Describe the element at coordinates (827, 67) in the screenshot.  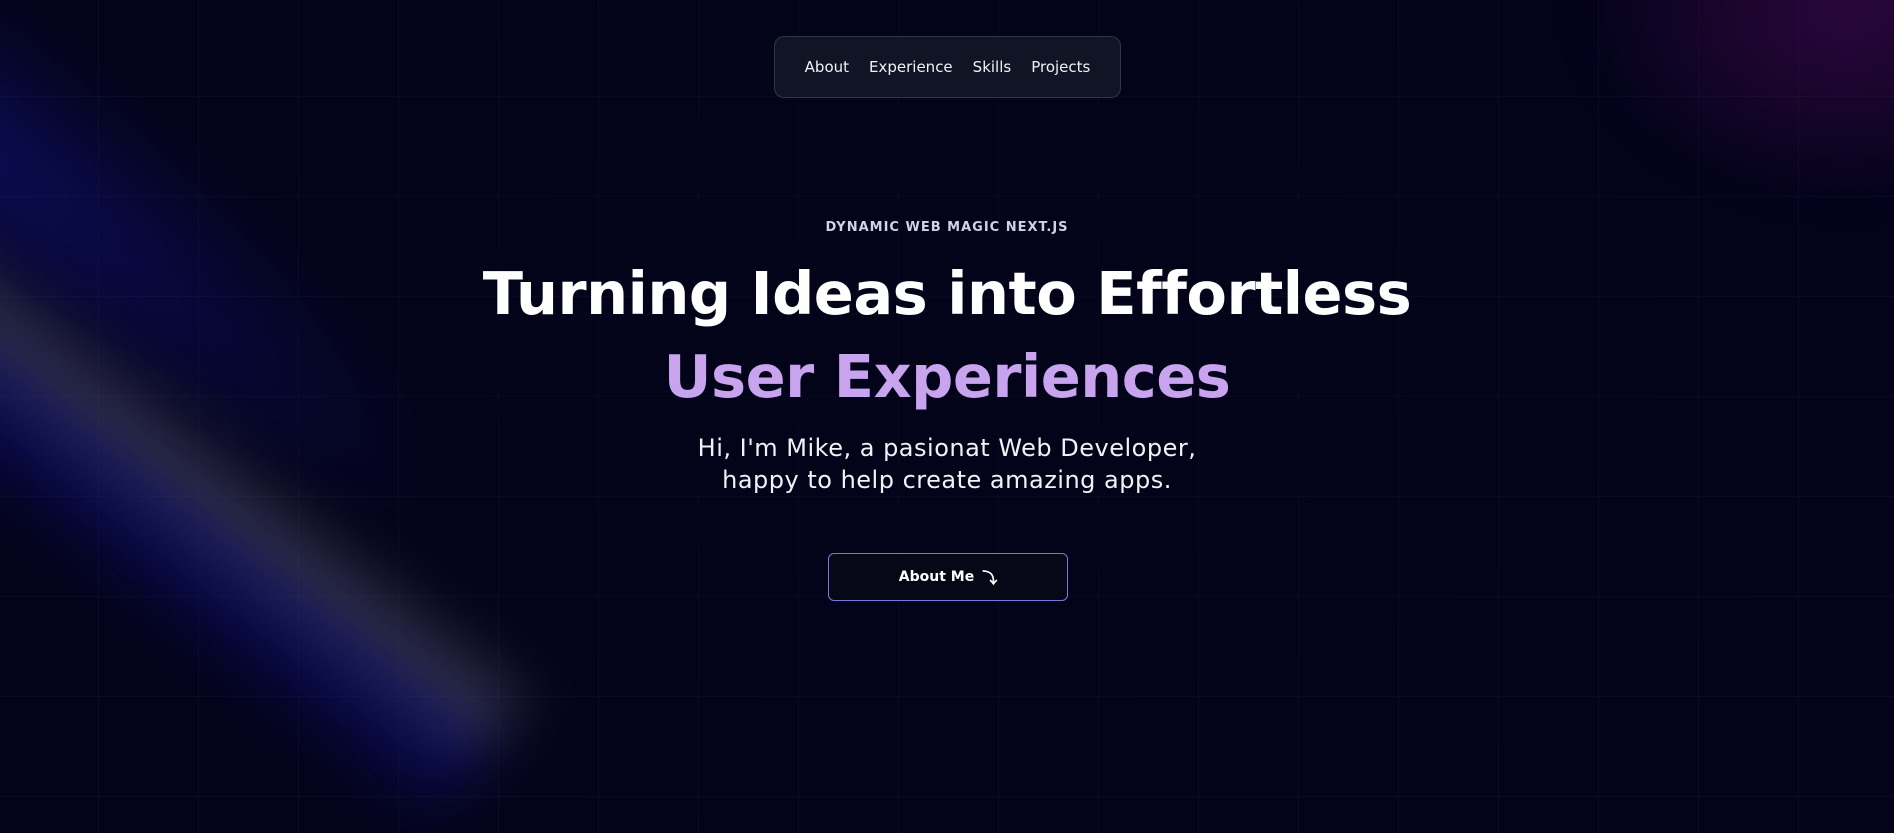
I see `nav-link-about: About` at that location.